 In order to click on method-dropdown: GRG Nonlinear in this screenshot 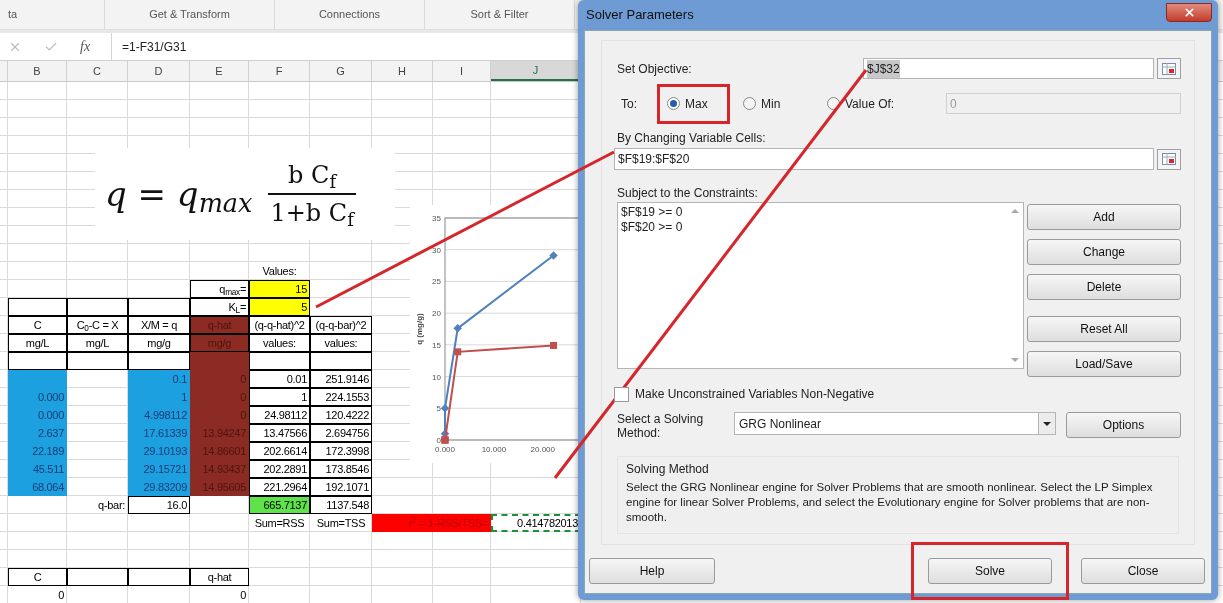, I will do `click(895, 423)`.